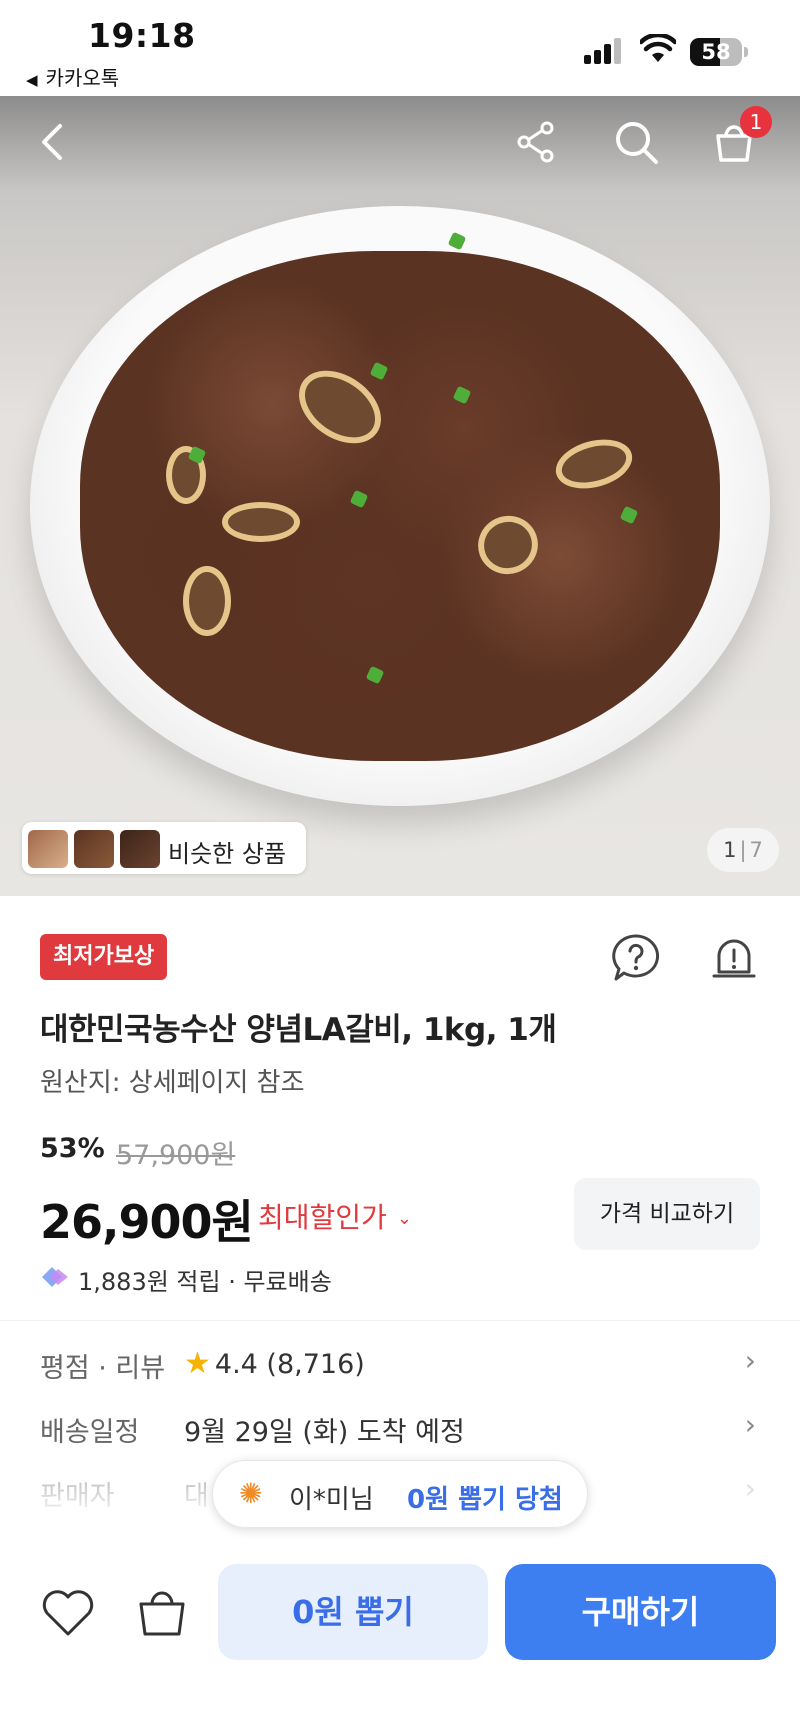 This screenshot has height=1731, width=800. What do you see at coordinates (353, 1612) in the screenshot?
I see `zero-won-draw-button: 0원 뽑기` at bounding box center [353, 1612].